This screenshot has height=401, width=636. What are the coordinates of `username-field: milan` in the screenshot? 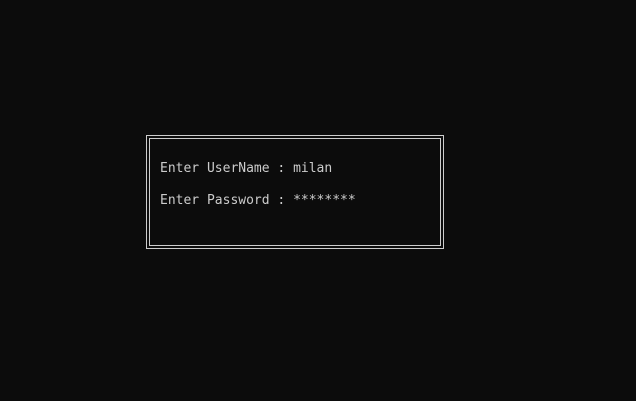 It's located at (312, 168).